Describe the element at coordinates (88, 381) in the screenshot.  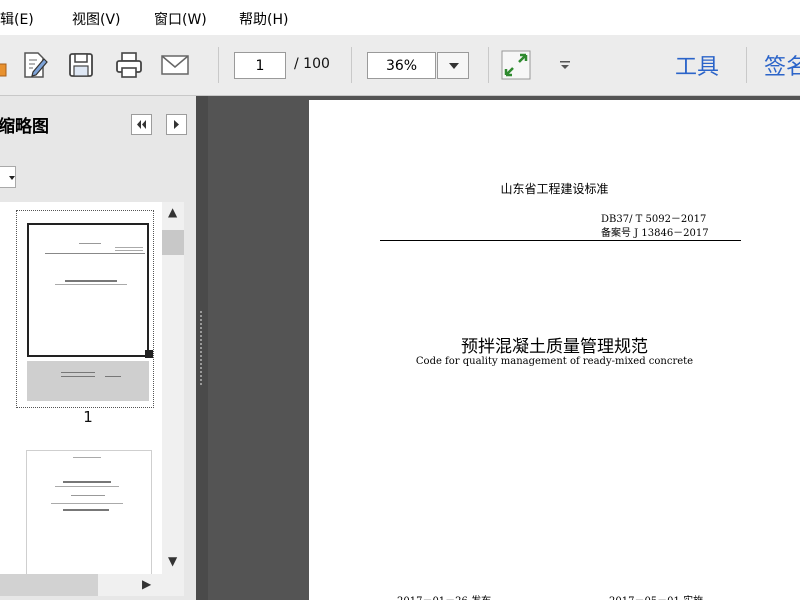
I see `thumbnail-footer` at that location.